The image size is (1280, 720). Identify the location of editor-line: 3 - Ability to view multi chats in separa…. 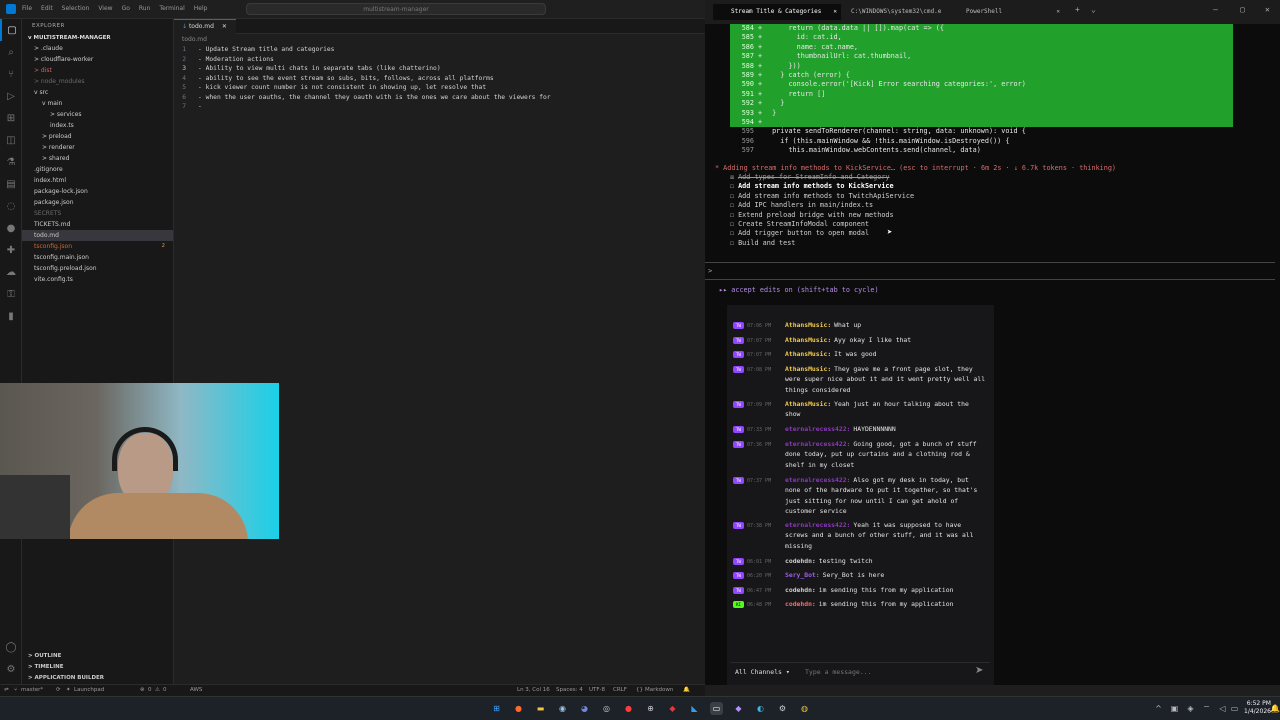
(439, 69).